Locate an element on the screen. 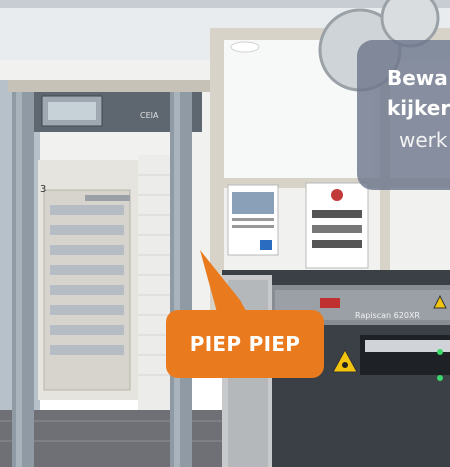 This screenshot has width=450, height=467. info-line-1: Bewa is located at coordinates (417, 78).